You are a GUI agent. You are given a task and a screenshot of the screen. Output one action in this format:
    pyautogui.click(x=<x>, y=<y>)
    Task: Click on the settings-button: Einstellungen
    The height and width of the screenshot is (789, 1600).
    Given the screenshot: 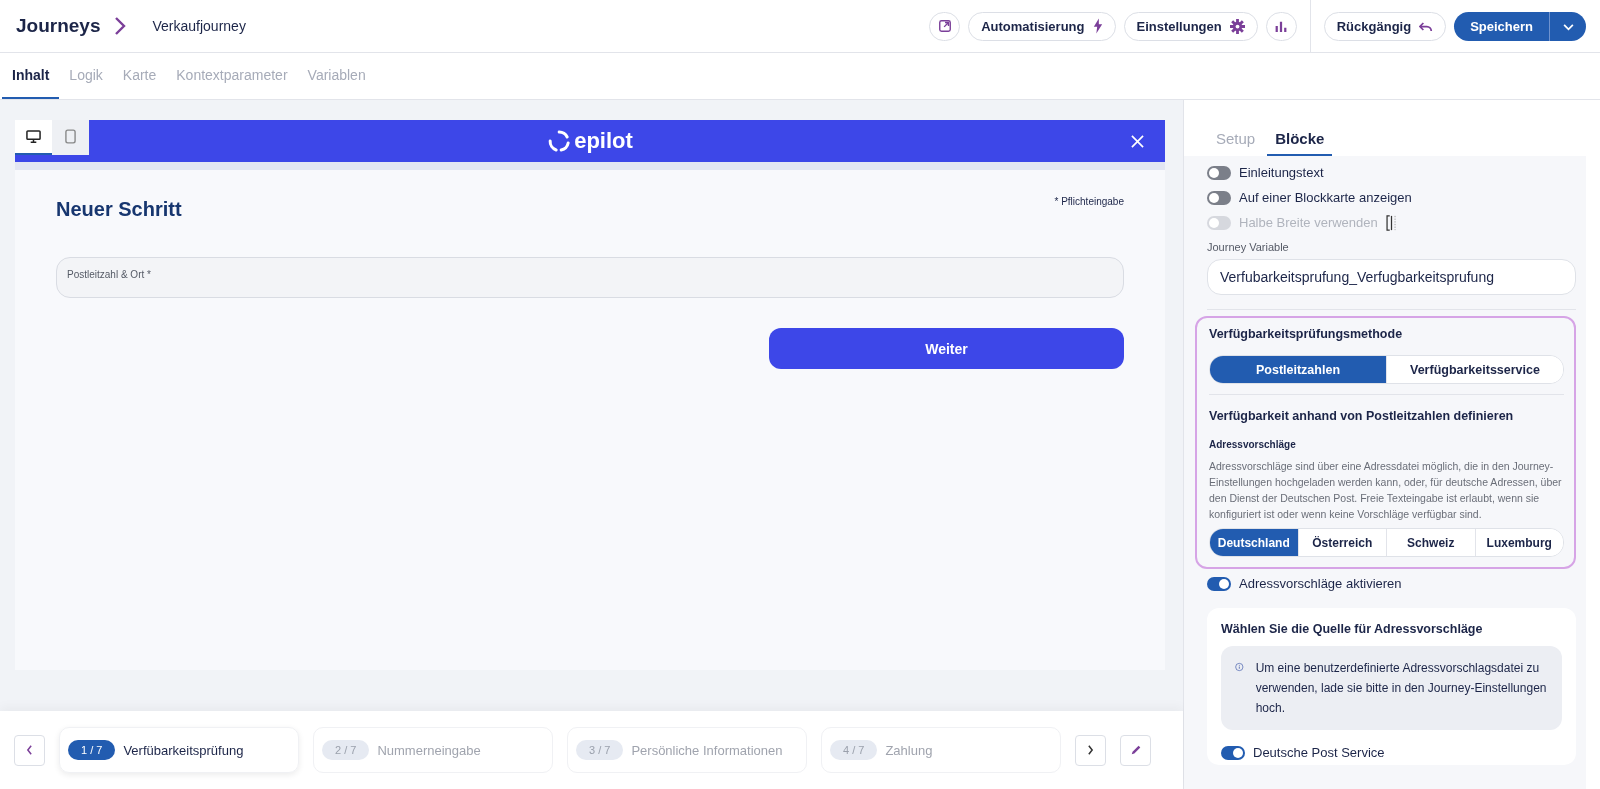 What is the action you would take?
    pyautogui.click(x=1190, y=26)
    